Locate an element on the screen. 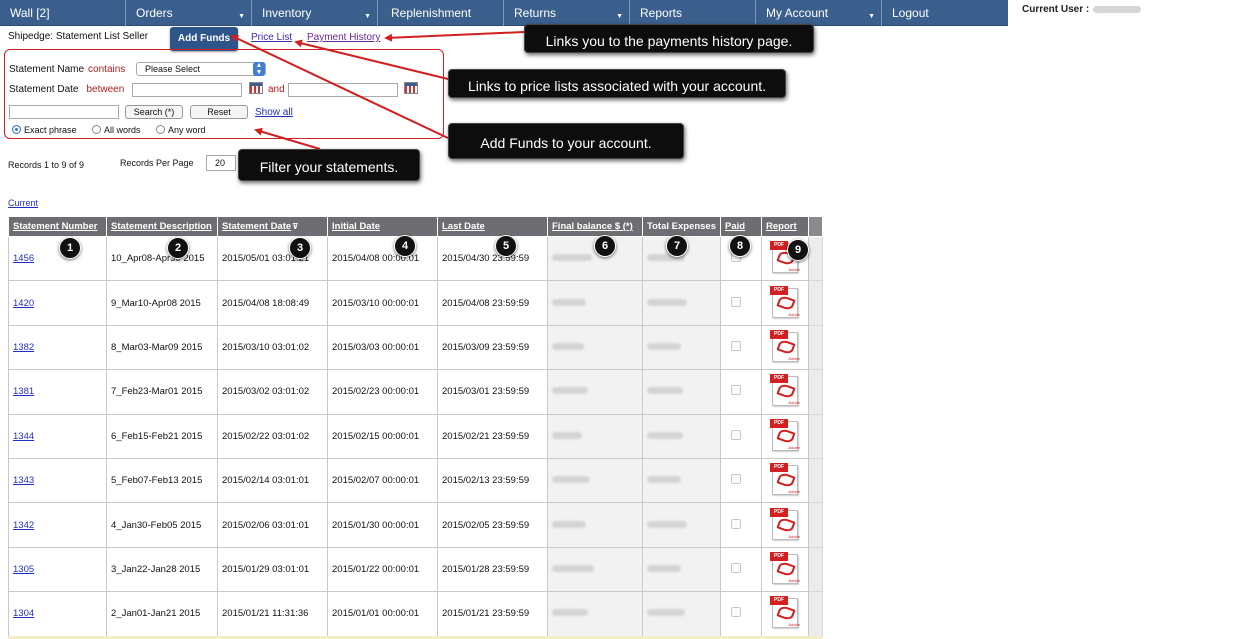 The height and width of the screenshot is (639, 1248). date-from-input is located at coordinates (187, 90).